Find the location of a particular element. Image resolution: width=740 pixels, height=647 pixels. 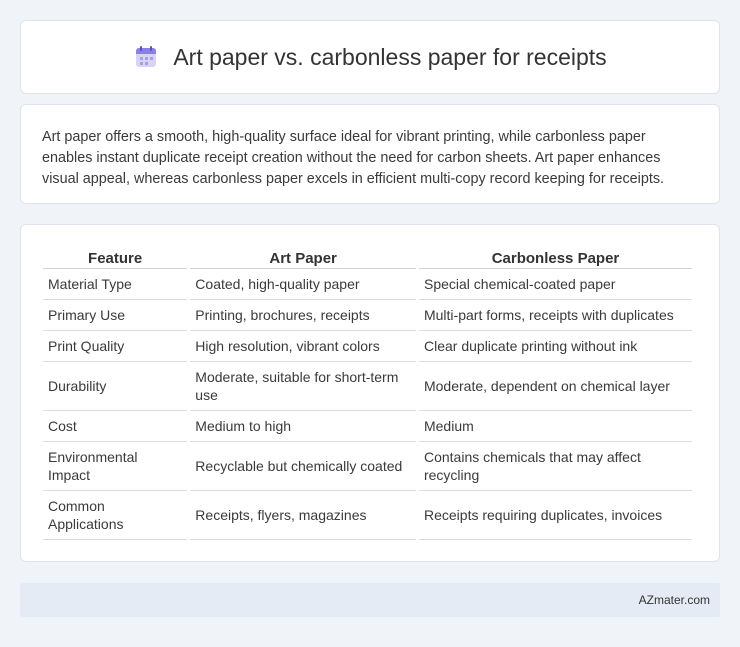

carbonless-paper-cell: Medium is located at coordinates (555, 426).